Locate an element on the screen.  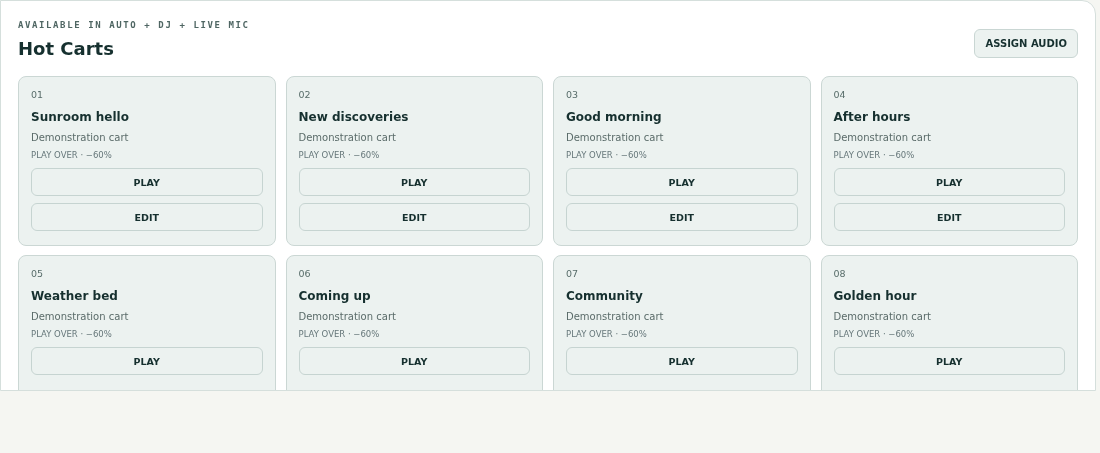
cart-number: 08 is located at coordinates (840, 273).